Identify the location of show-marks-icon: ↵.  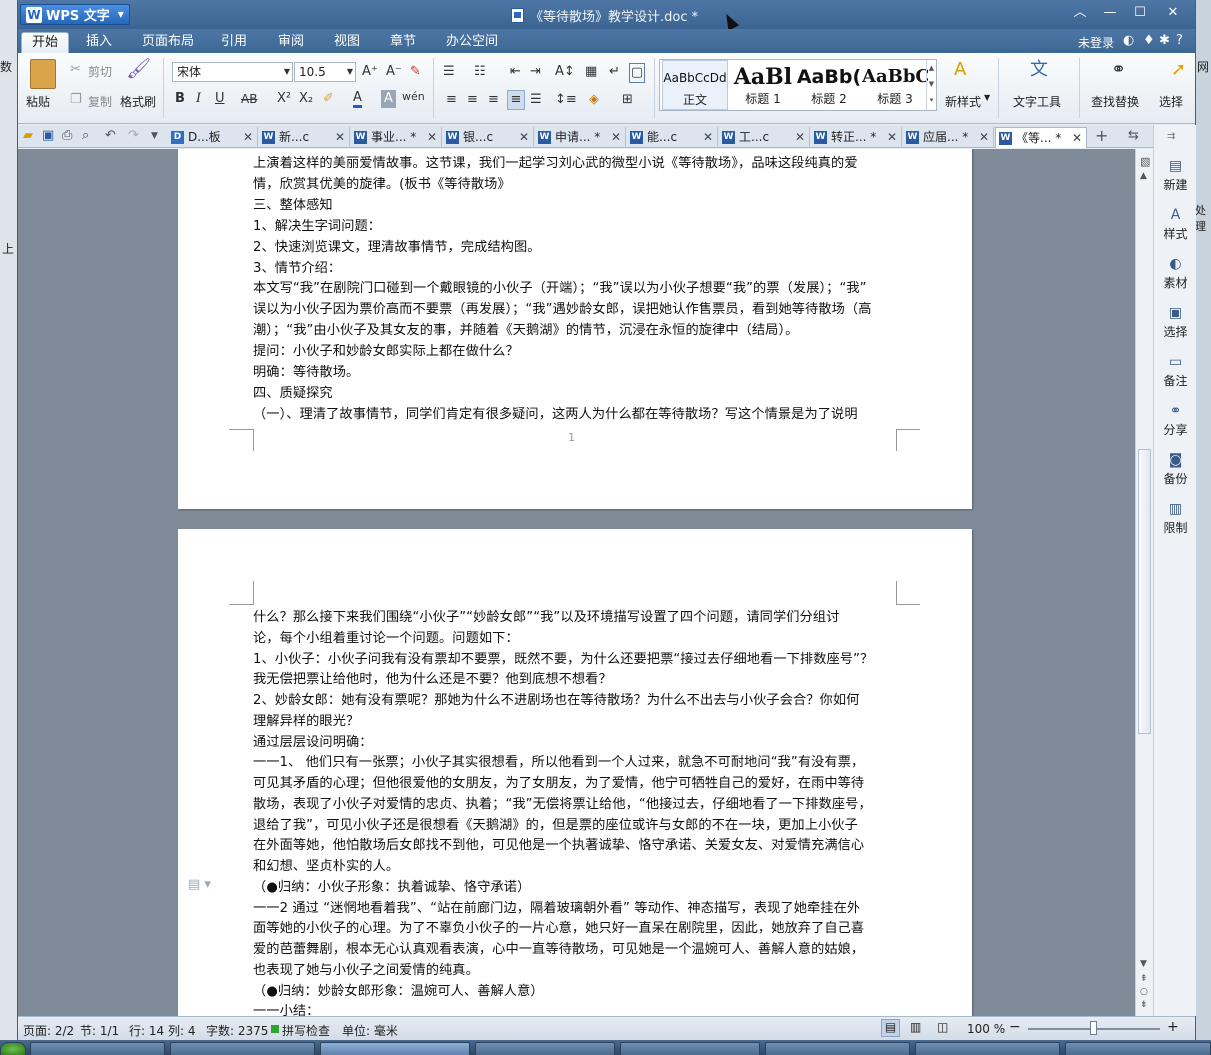
(614, 72).